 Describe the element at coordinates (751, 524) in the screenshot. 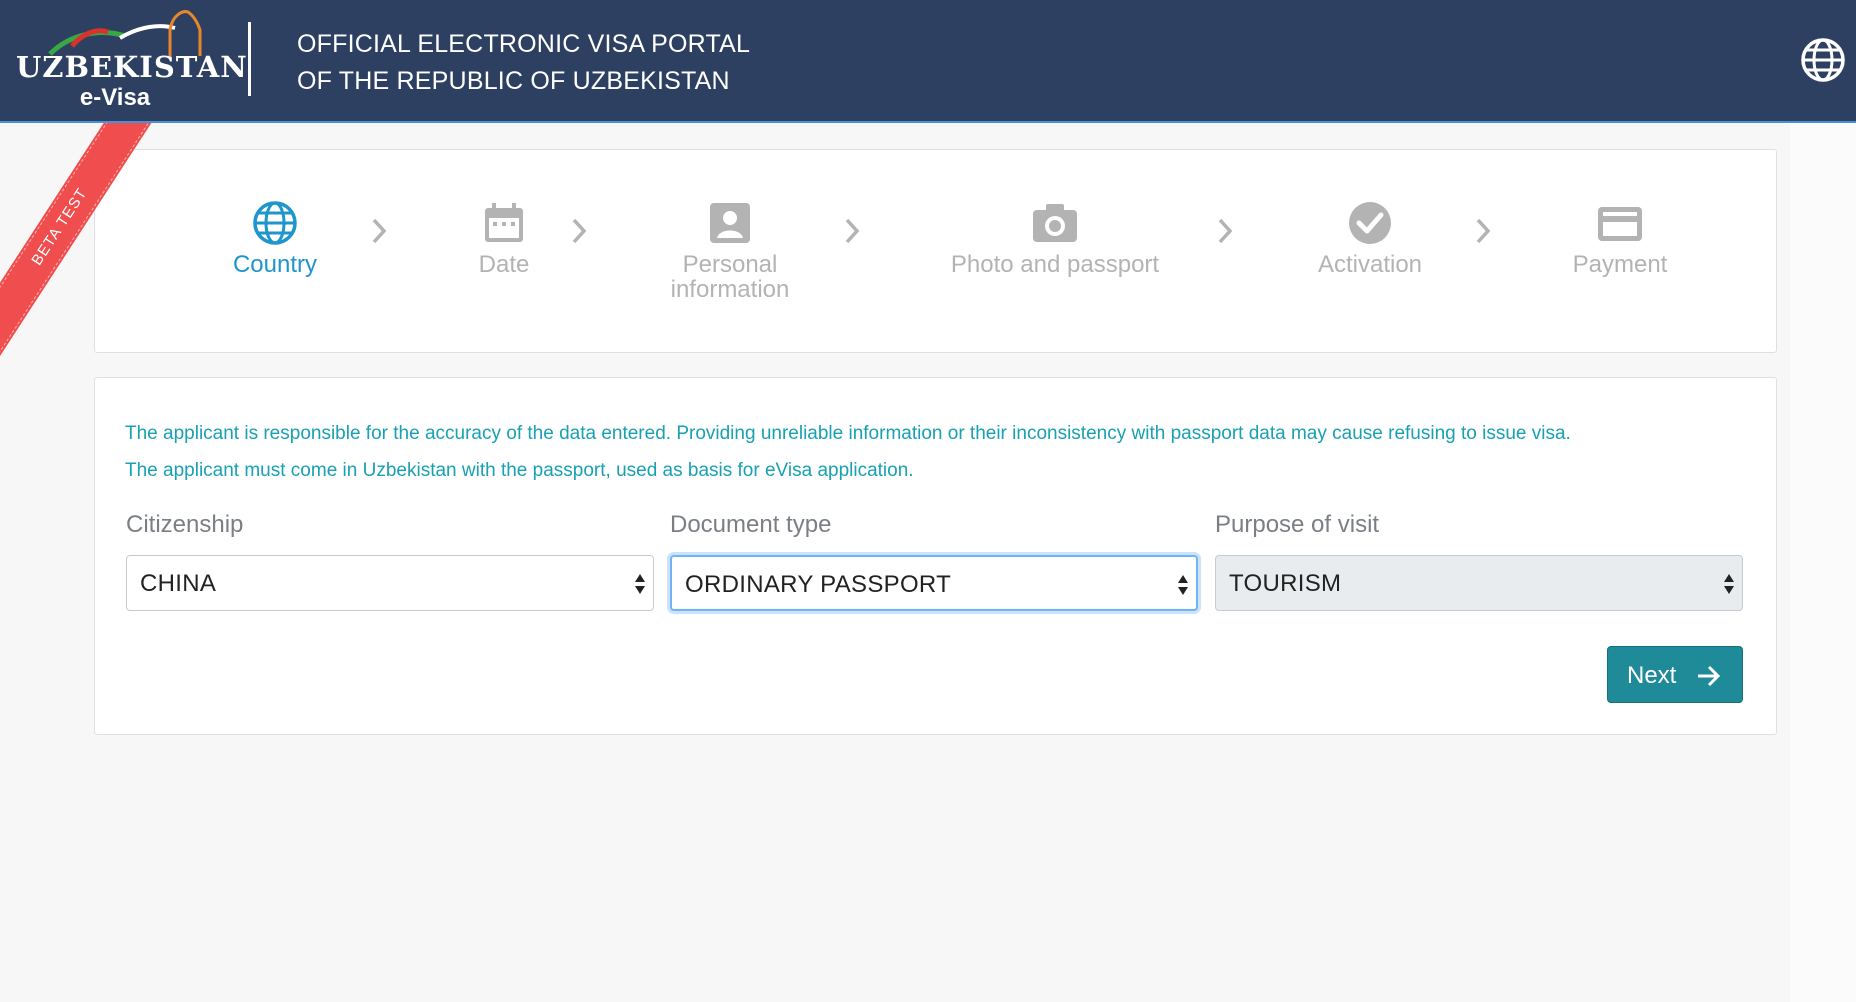

I see `document-type-label: Document type` at that location.